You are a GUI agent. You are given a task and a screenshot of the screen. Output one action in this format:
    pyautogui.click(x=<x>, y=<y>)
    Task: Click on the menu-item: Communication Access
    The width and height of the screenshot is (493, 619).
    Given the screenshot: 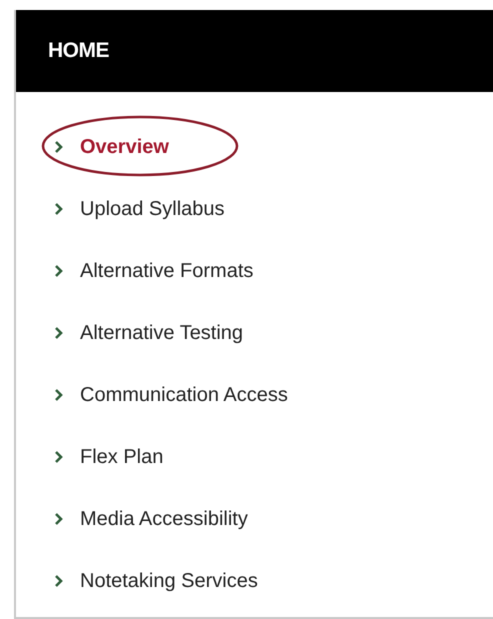 What is the action you would take?
    pyautogui.click(x=171, y=395)
    